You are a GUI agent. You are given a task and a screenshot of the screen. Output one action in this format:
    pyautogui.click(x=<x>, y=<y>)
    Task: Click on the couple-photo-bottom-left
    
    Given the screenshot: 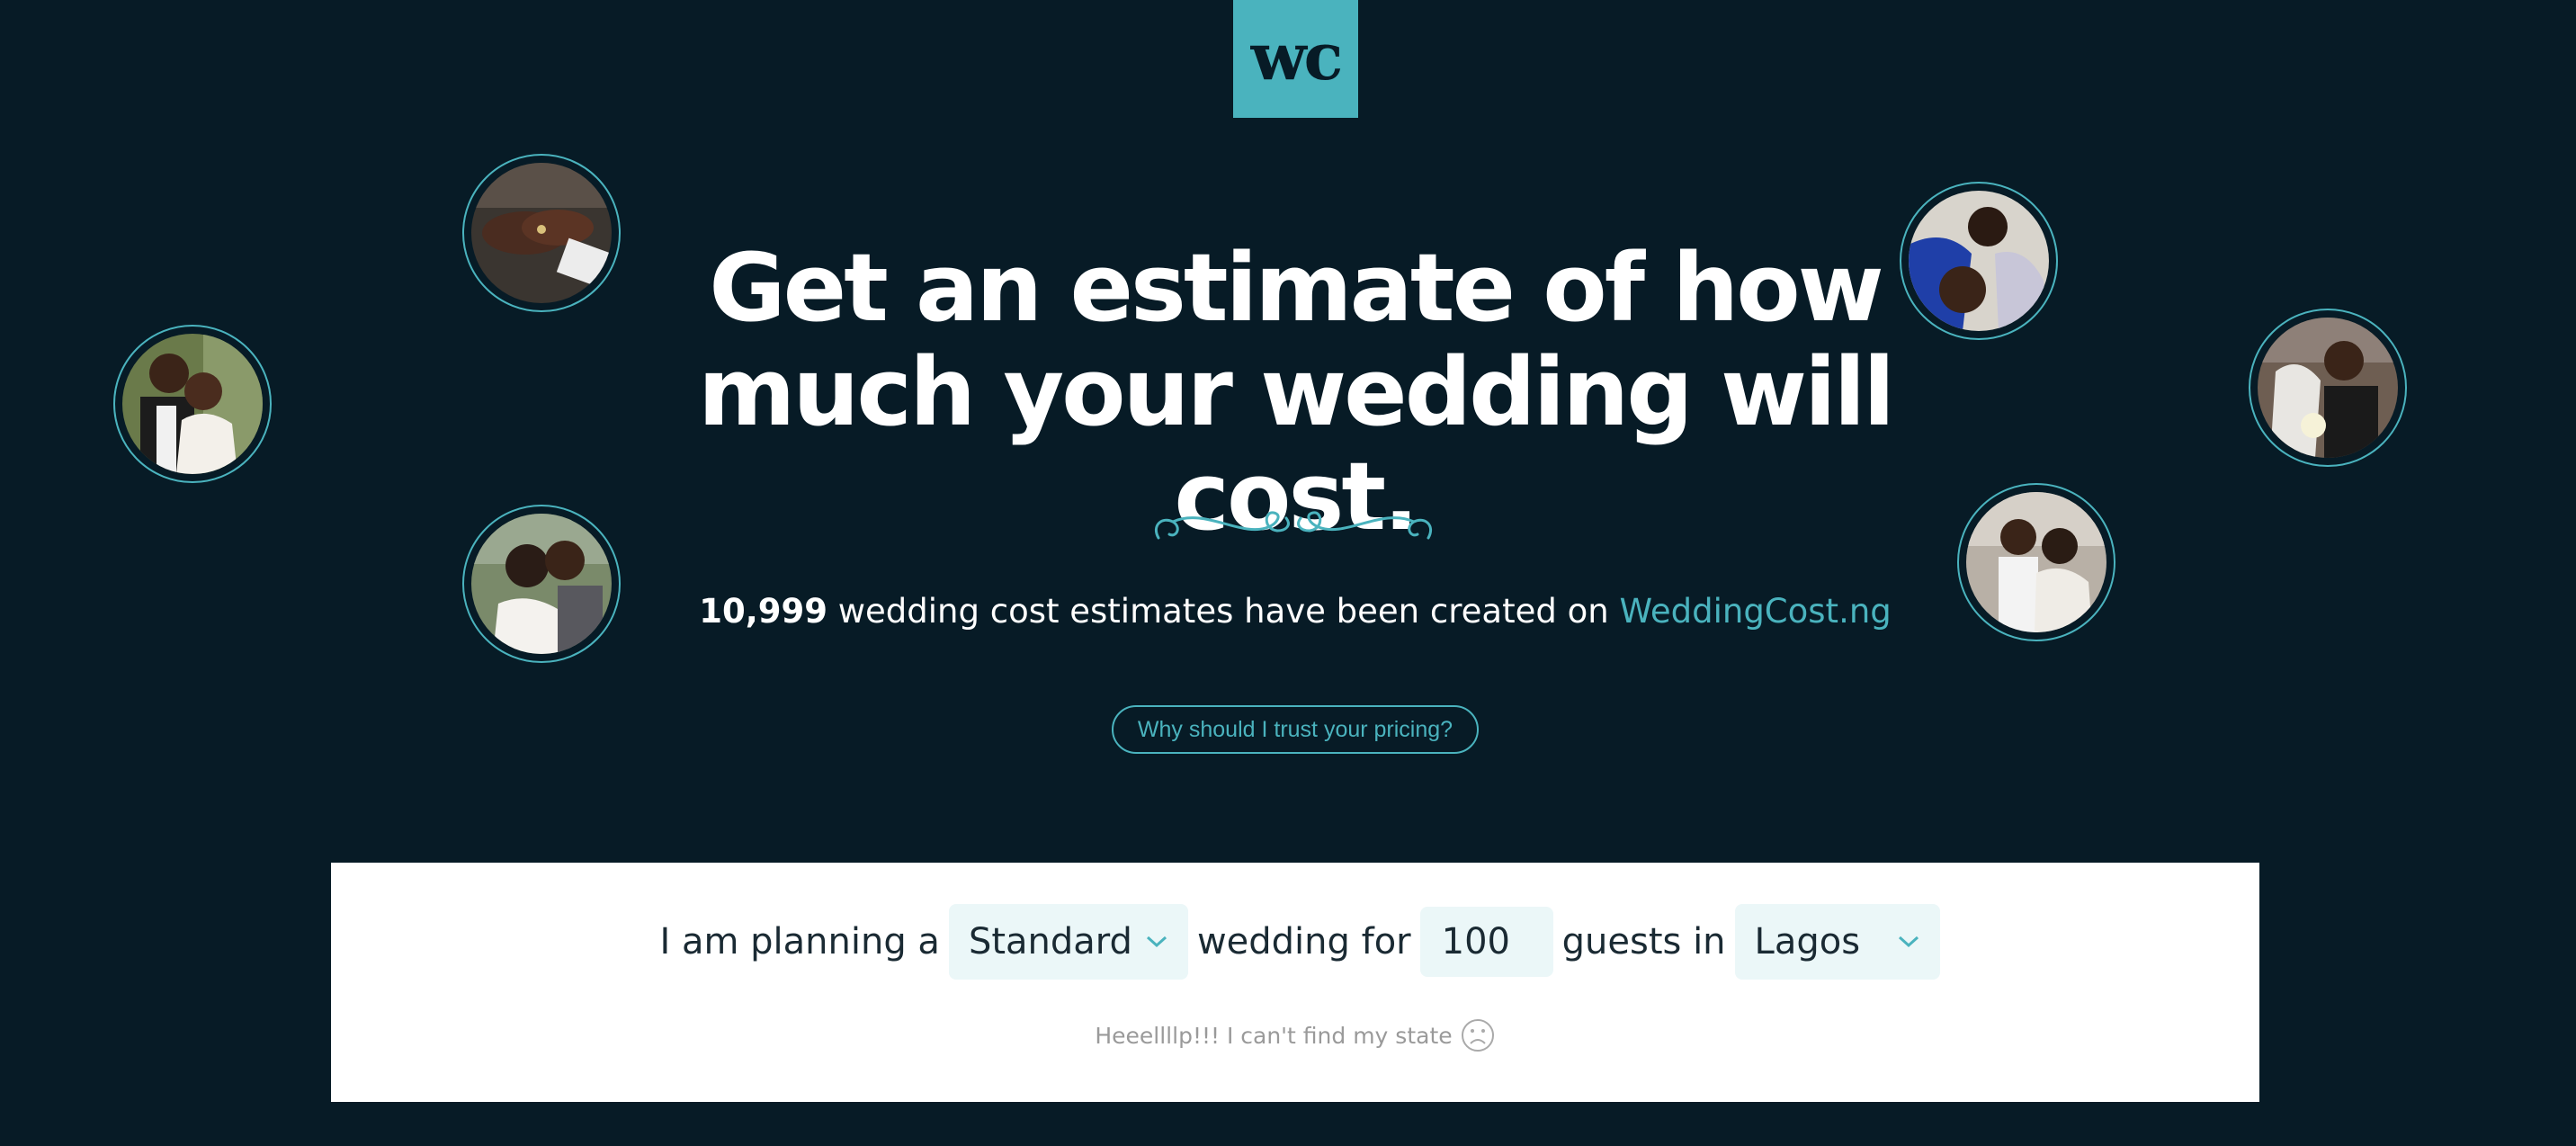 What is the action you would take?
    pyautogui.click(x=541, y=584)
    